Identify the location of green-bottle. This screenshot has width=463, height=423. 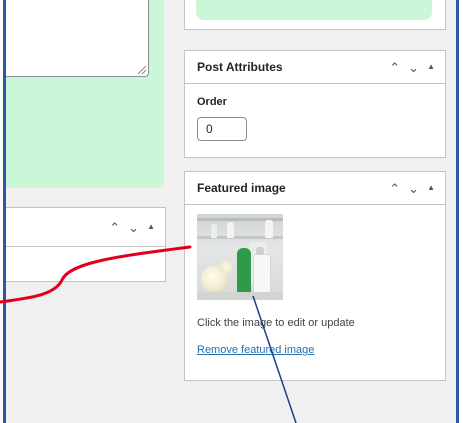
(244, 271).